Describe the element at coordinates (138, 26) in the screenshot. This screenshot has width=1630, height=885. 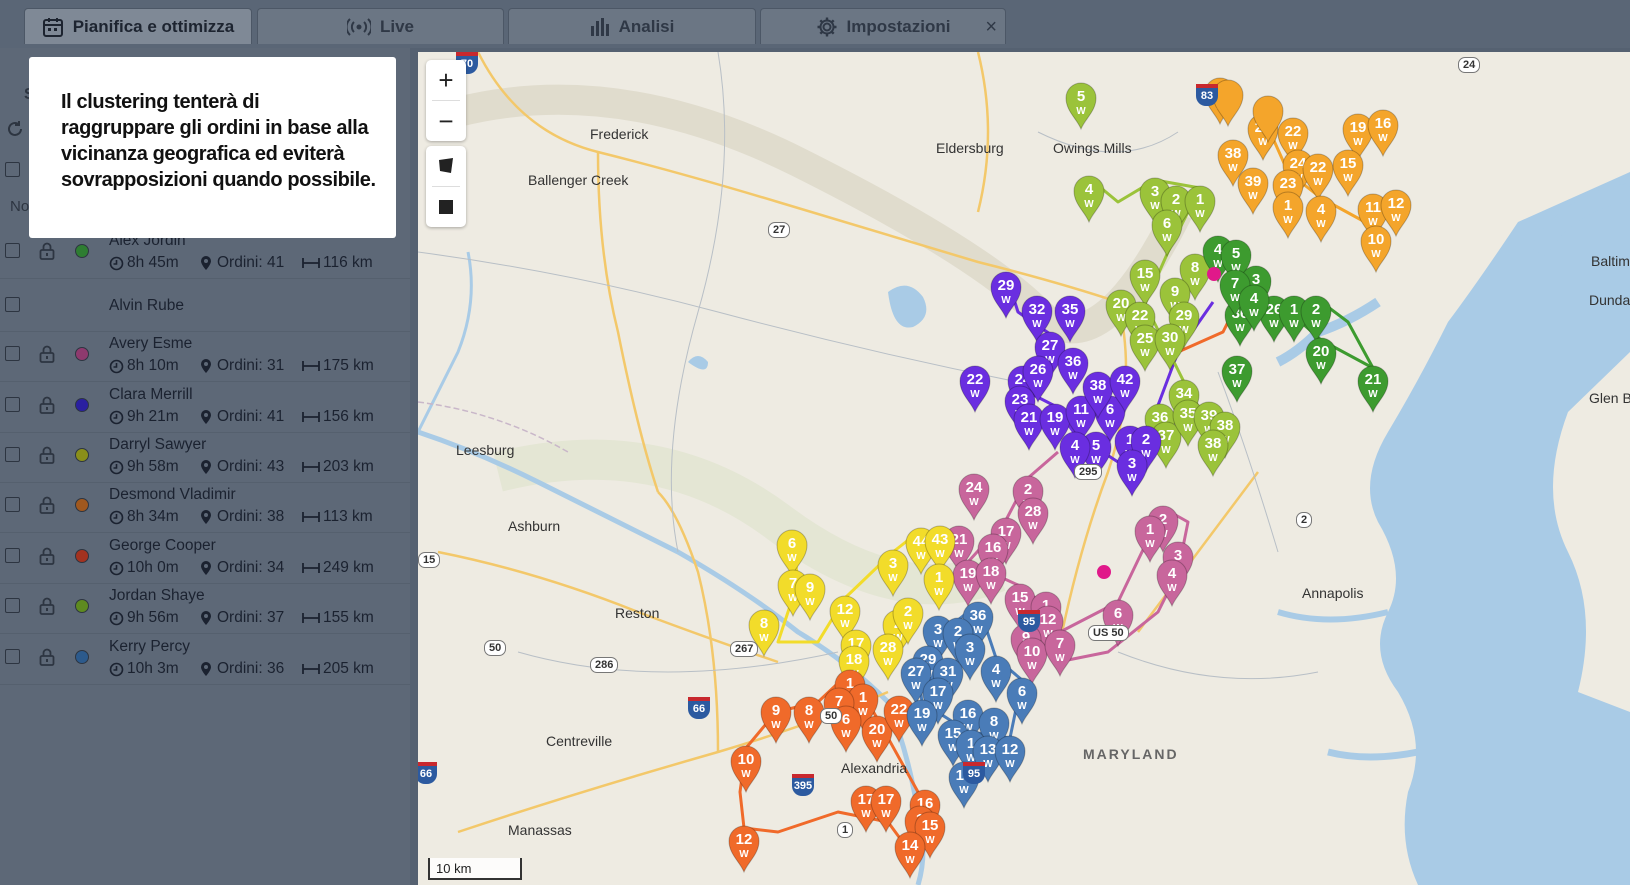
I see `tab-plan: Pianifica e ottimizza` at that location.